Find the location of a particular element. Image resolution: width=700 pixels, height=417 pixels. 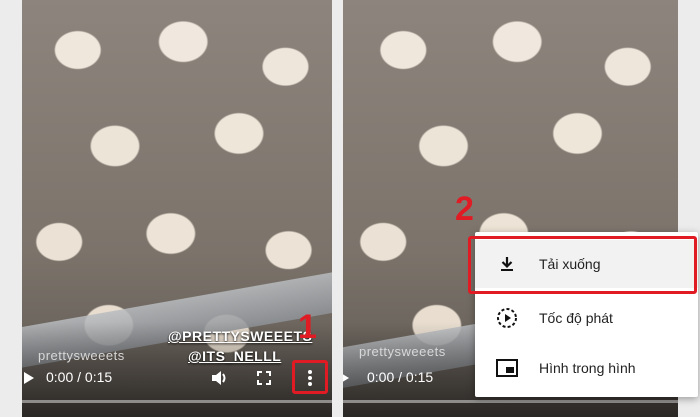

menu-item-playback-speed: Tốc độ phát is located at coordinates (586, 318).